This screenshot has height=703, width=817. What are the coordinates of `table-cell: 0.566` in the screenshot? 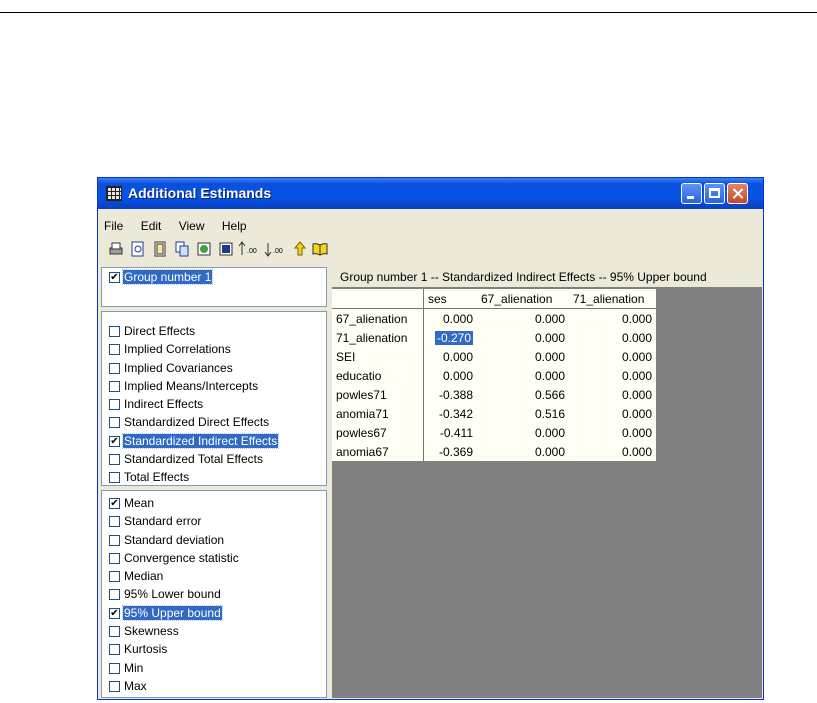 It's located at (523, 394).